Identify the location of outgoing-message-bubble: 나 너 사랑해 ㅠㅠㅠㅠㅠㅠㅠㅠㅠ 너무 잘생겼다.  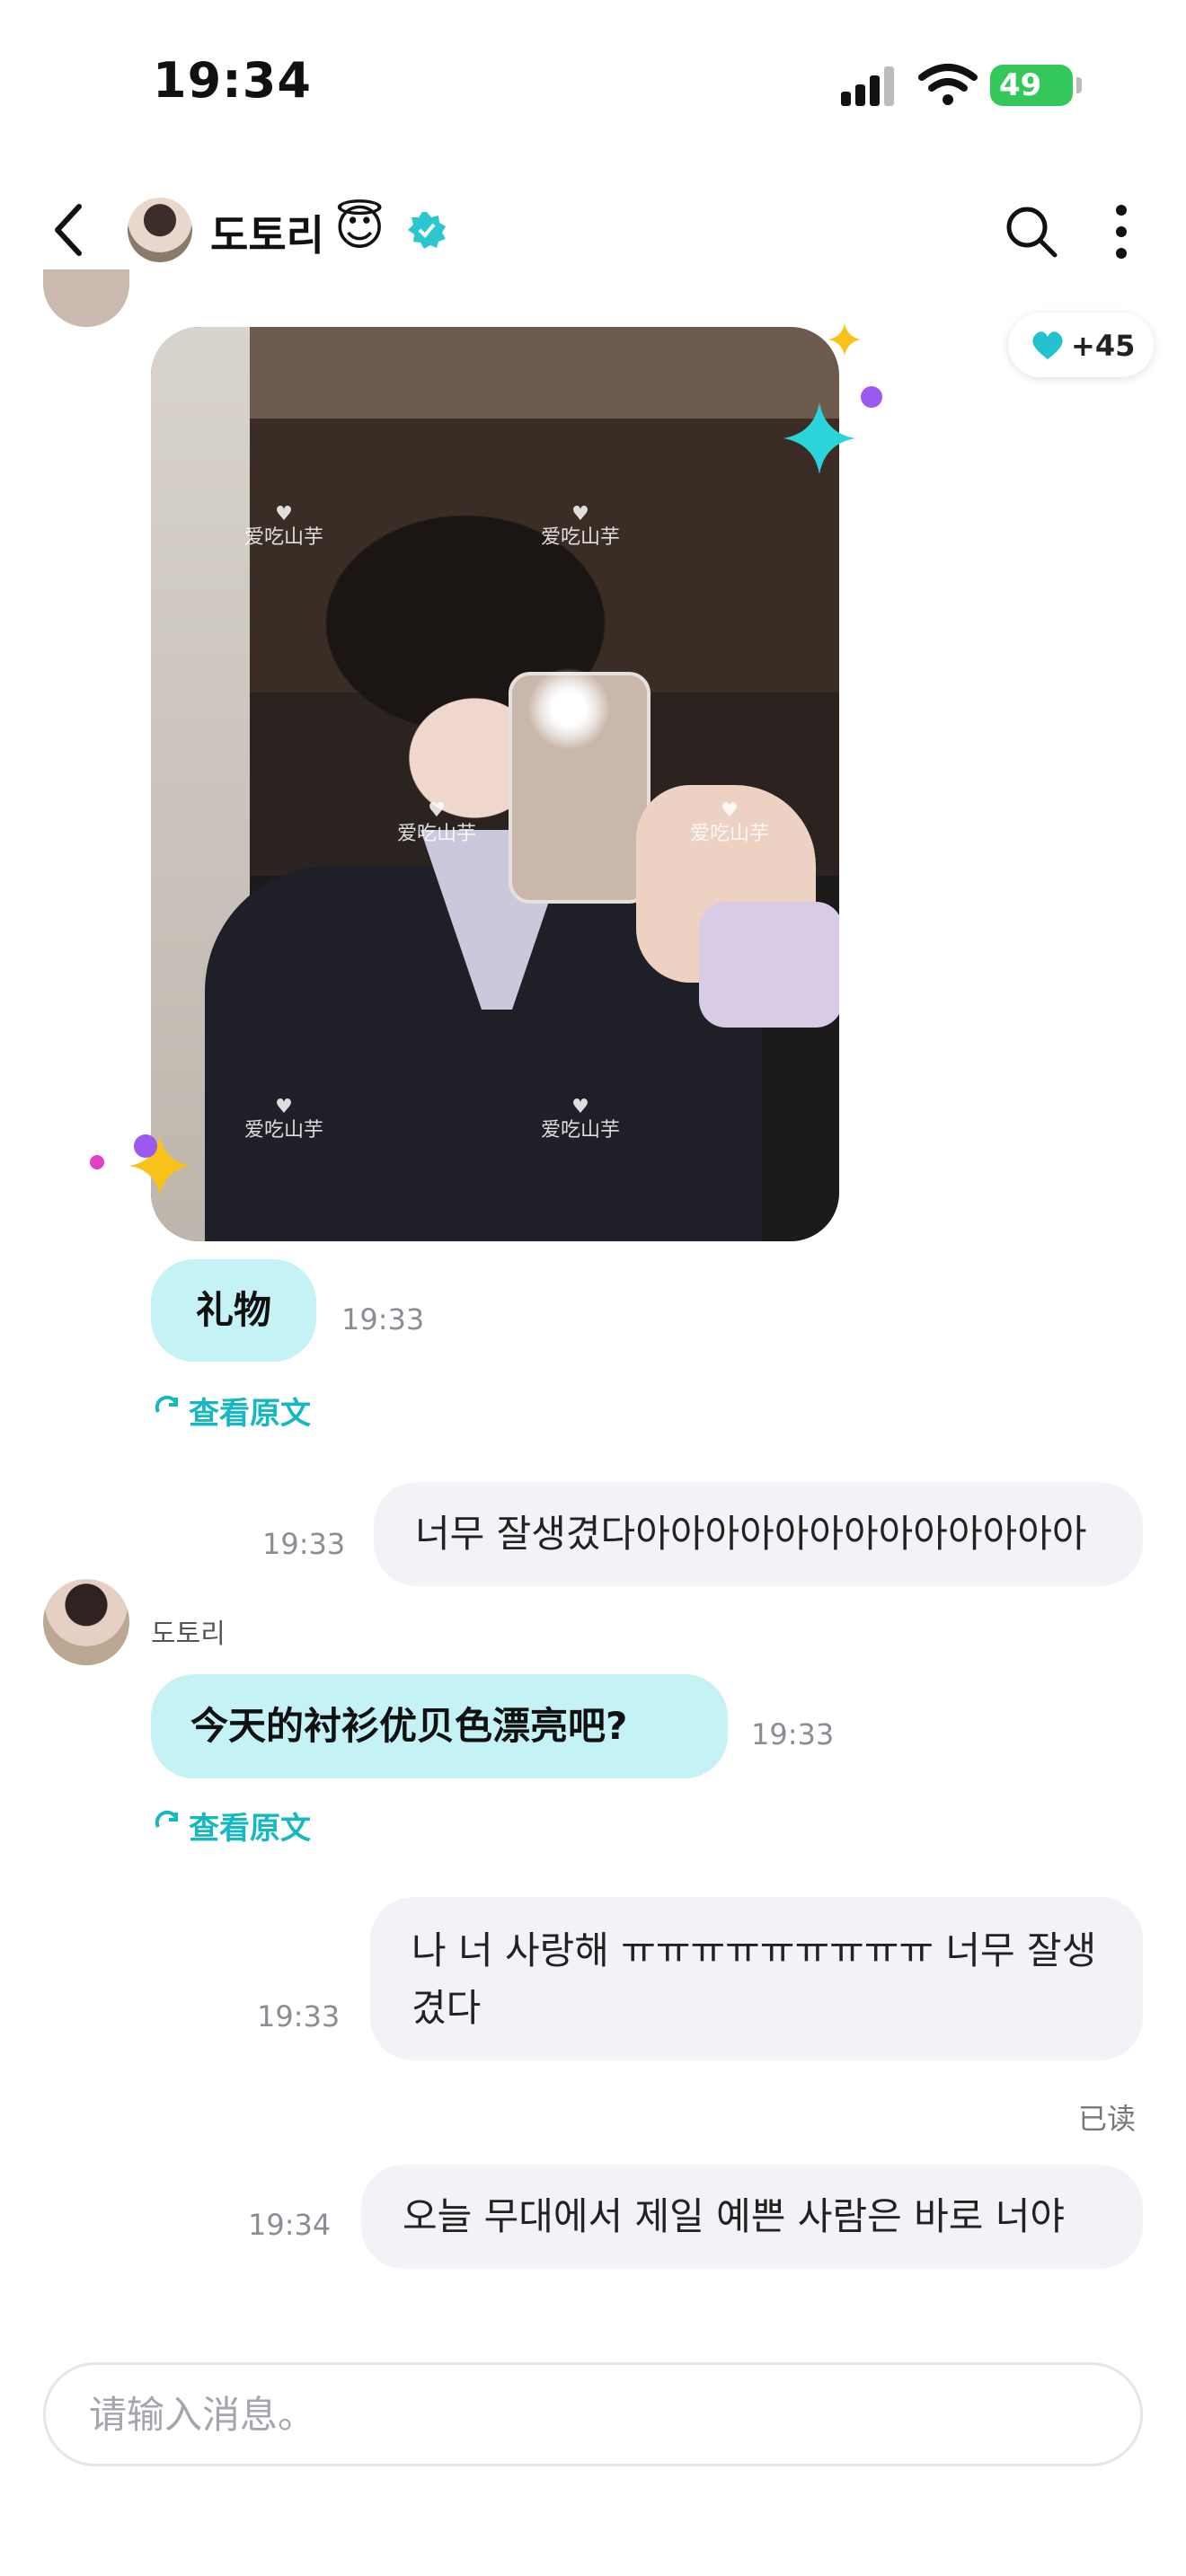
(756, 1978).